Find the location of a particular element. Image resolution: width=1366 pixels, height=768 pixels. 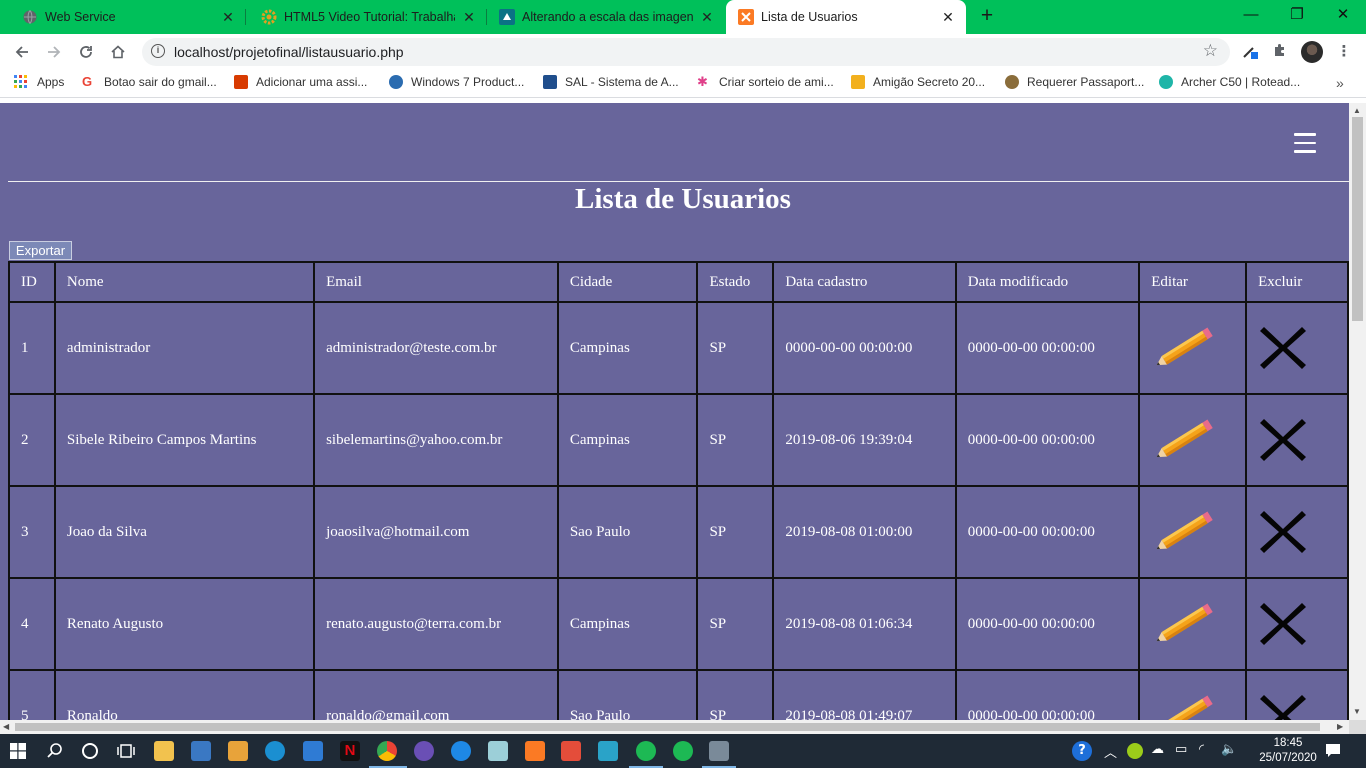

cell-editar is located at coordinates (1193, 348).